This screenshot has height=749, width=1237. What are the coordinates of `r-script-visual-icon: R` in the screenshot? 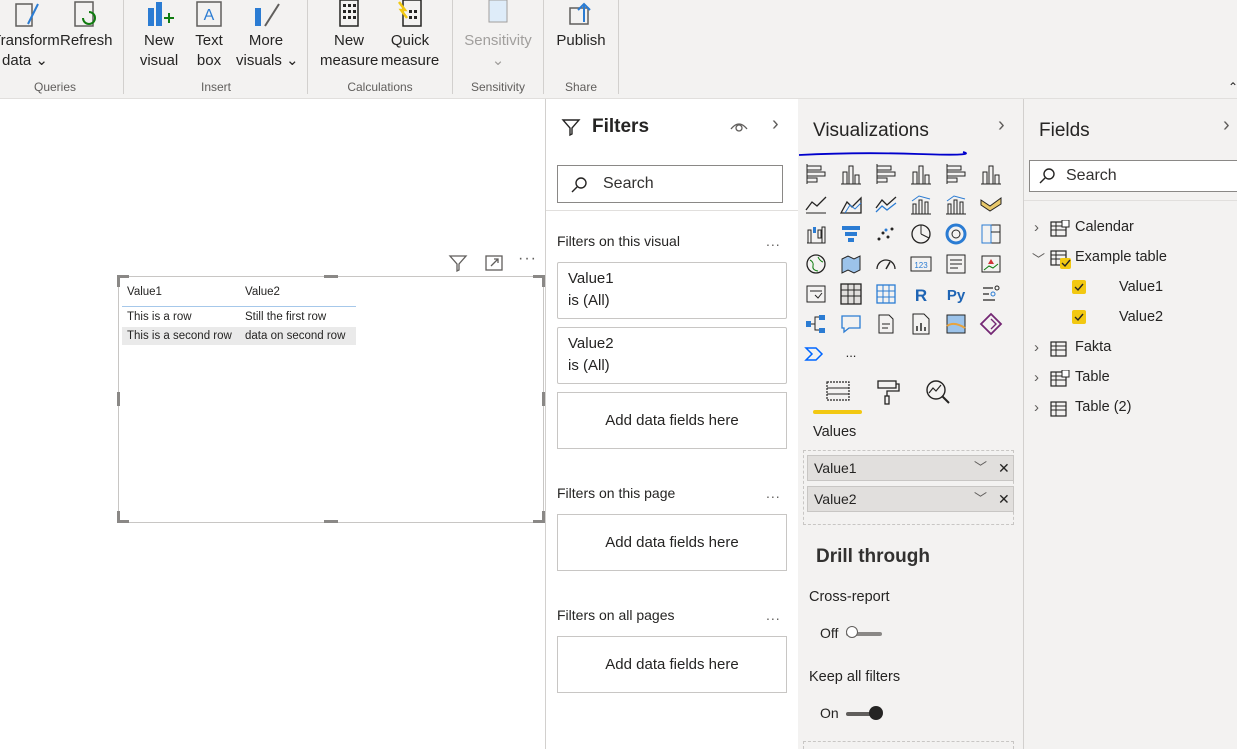 It's located at (921, 294).